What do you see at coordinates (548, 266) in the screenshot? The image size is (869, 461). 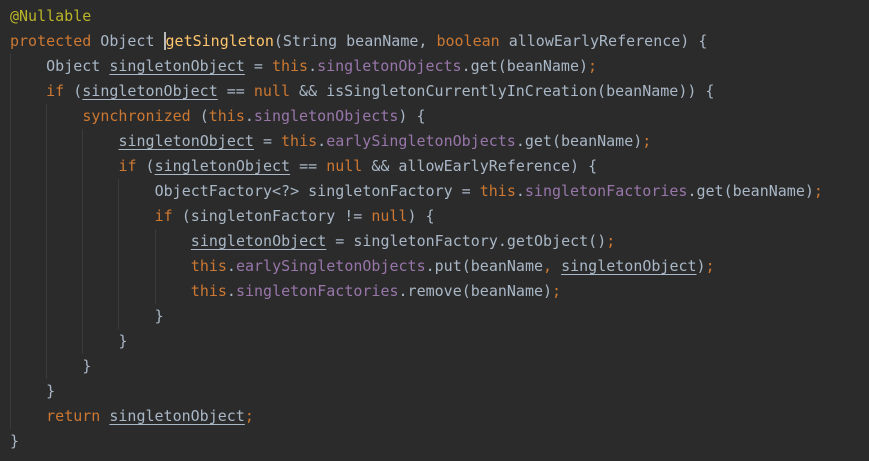 I see `code-token: ,` at bounding box center [548, 266].